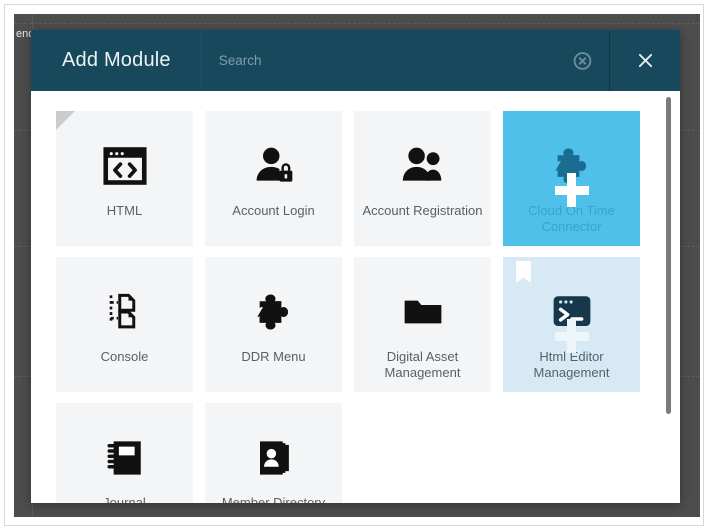 This screenshot has height=530, width=708. What do you see at coordinates (125, 312) in the screenshot?
I see `console-tree-icon` at bounding box center [125, 312].